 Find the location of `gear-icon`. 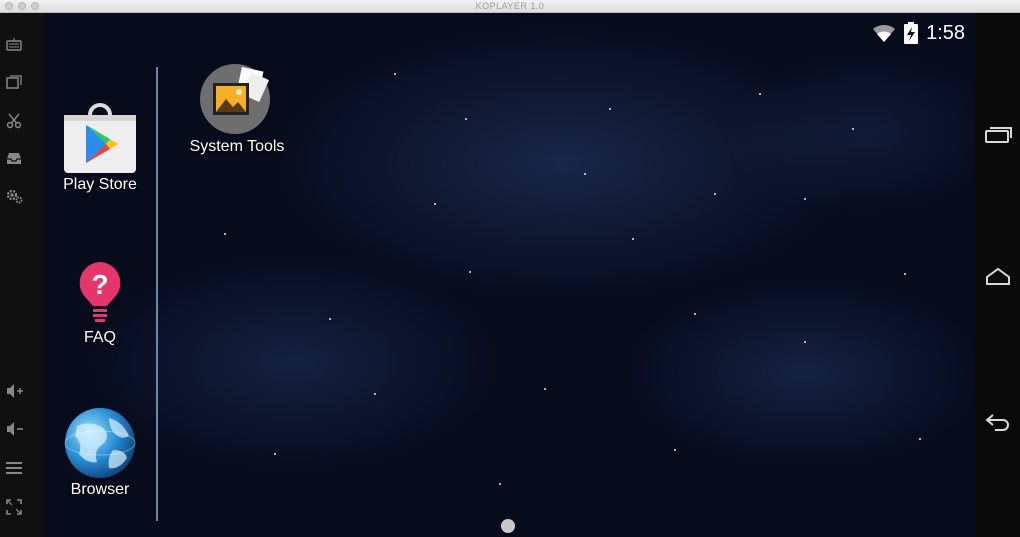

gear-icon is located at coordinates (14, 196).